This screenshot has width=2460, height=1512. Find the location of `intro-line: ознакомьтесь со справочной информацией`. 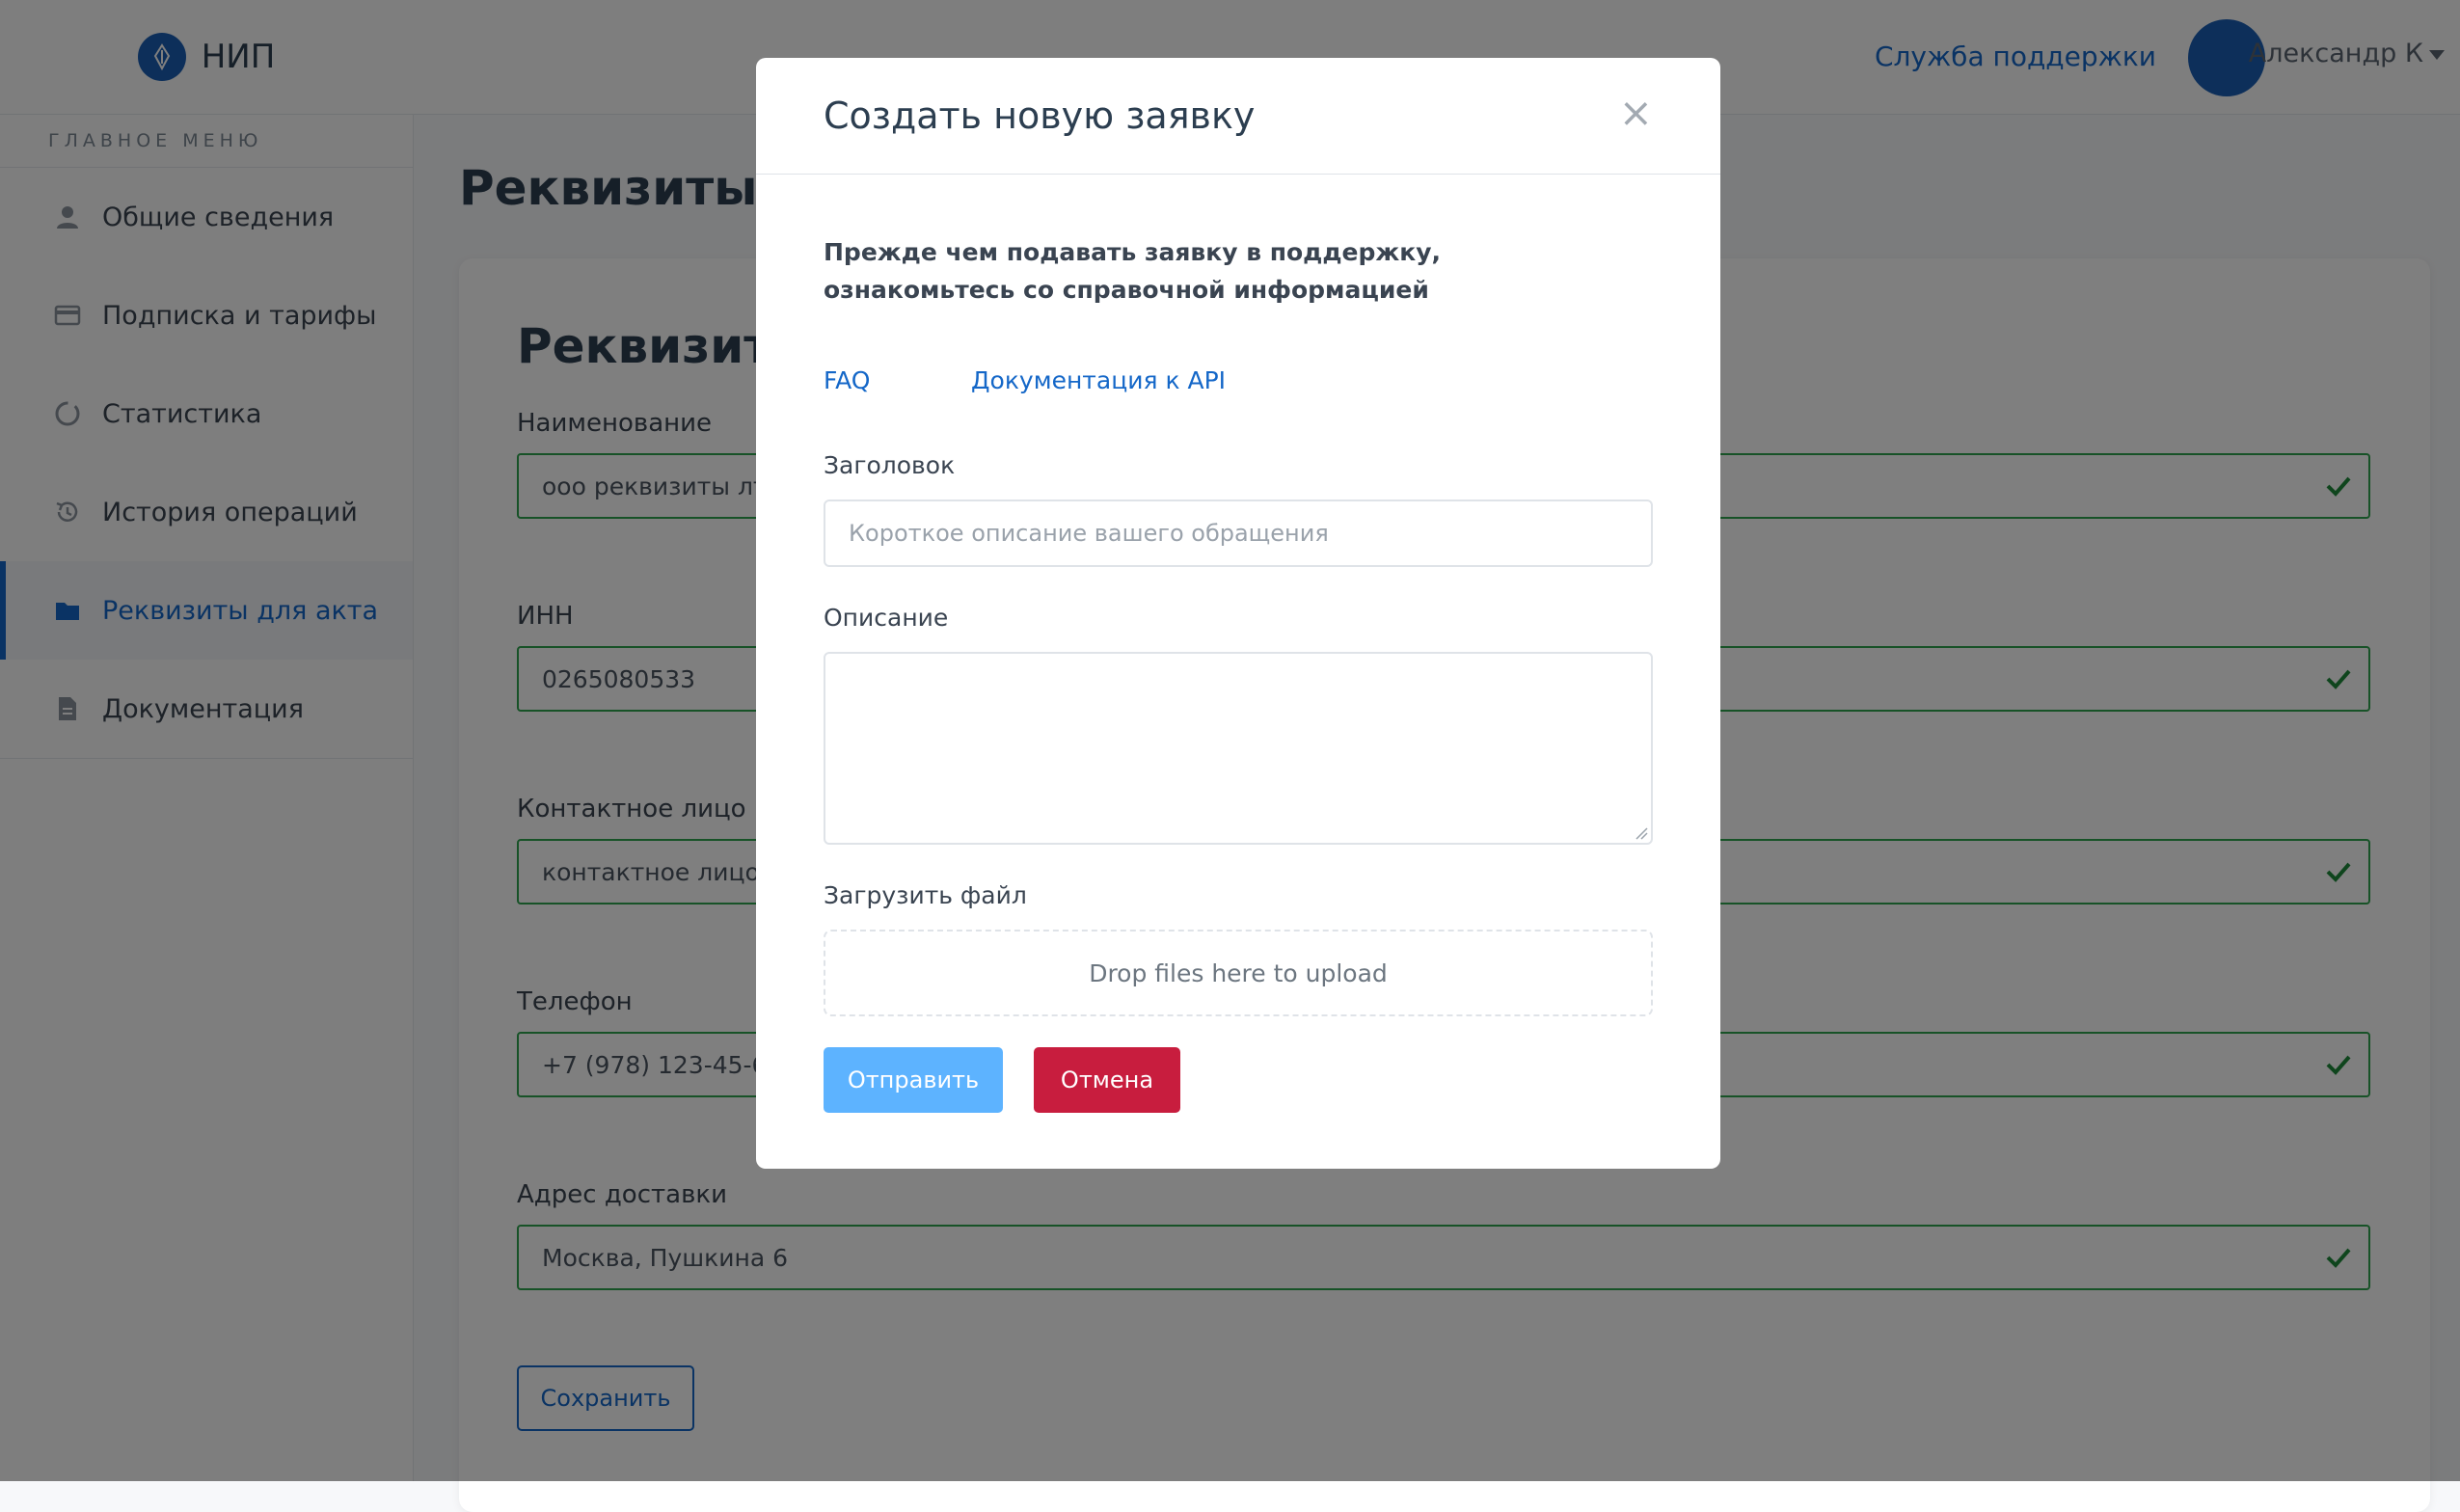

intro-line: ознакомьтесь со справочной информацией is located at coordinates (1127, 290).